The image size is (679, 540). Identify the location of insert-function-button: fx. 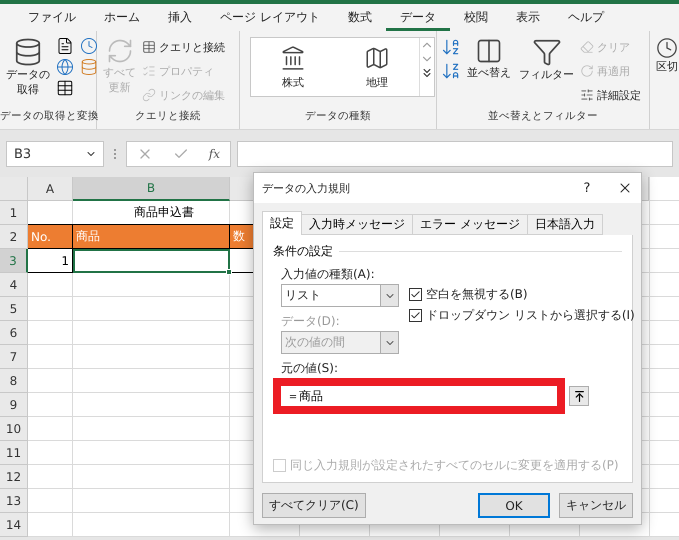
(214, 154).